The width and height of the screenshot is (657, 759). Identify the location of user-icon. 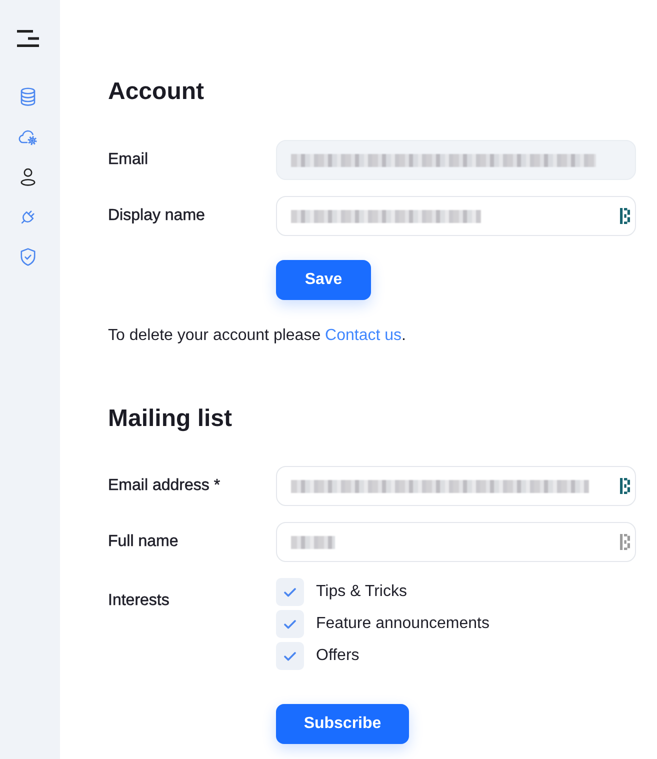
(28, 177).